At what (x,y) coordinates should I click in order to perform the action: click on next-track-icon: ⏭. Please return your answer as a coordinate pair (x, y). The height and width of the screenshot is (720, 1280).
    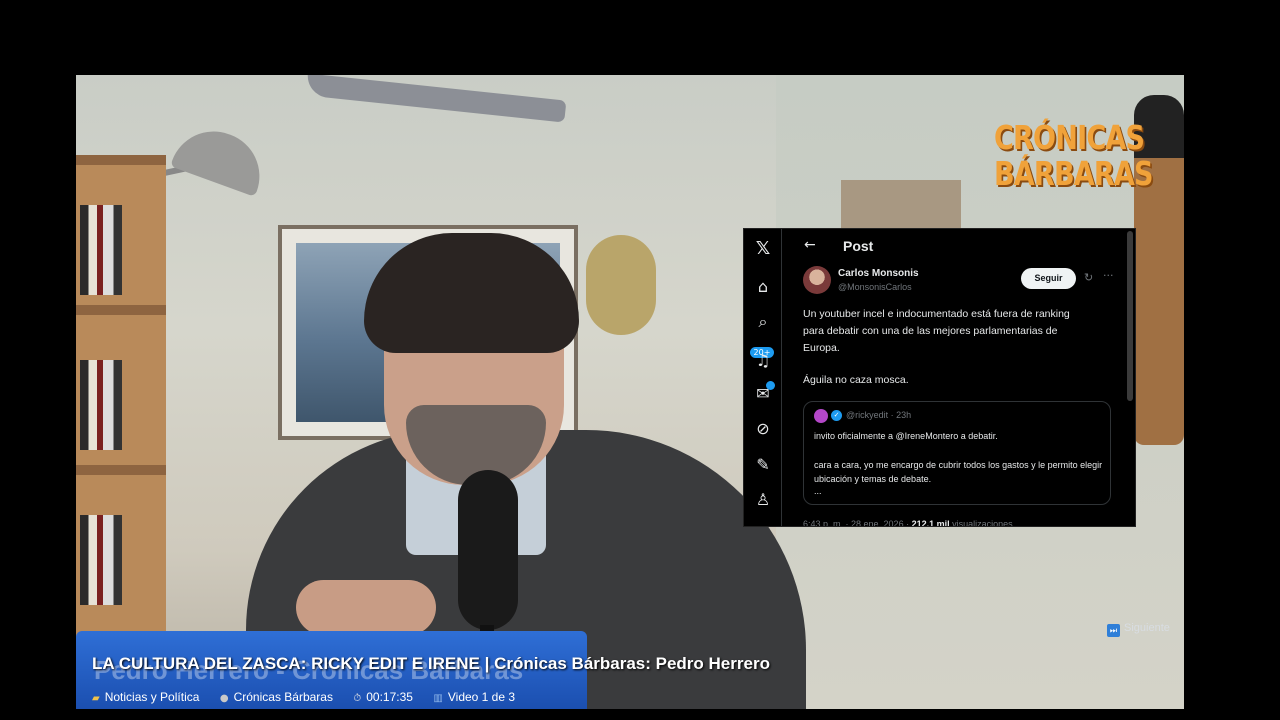
    Looking at the image, I should click on (1113, 630).